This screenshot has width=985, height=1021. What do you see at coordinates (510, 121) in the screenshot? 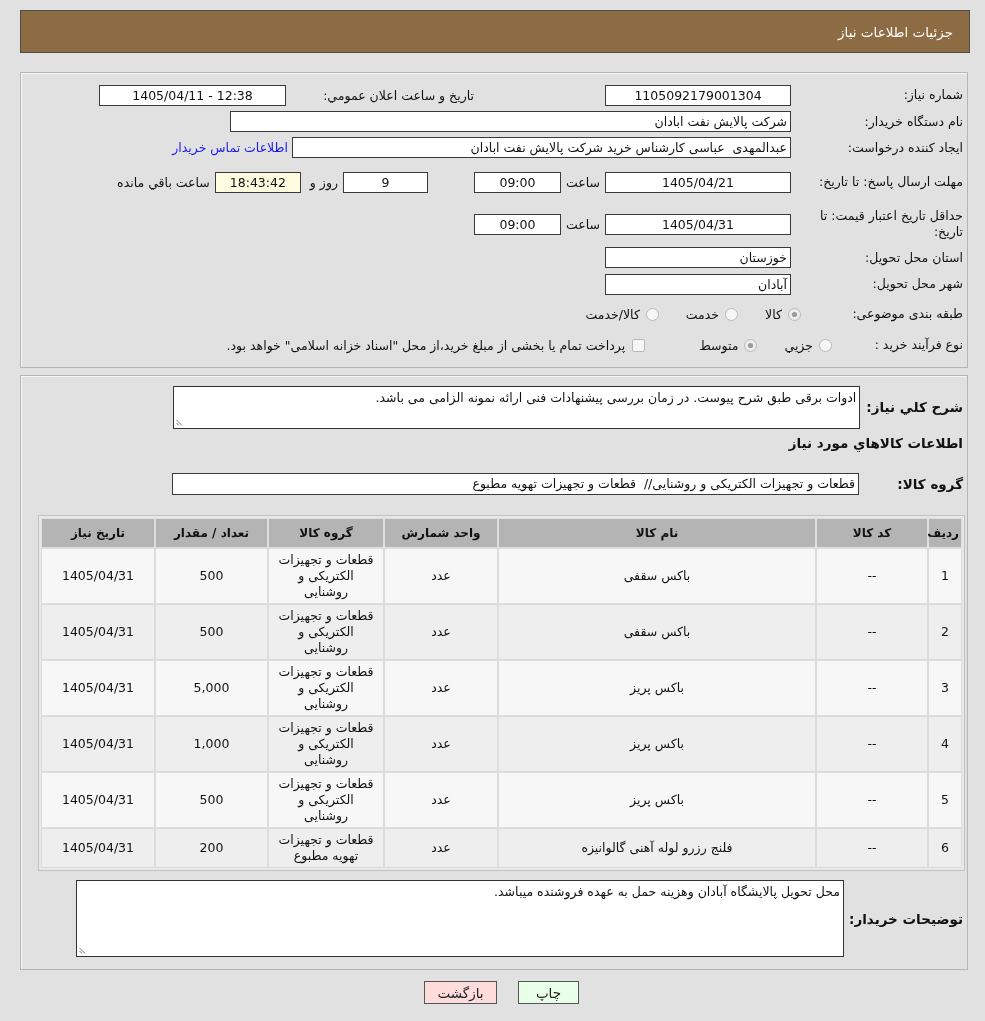
I see `buyer-name-field: شرکت پالایش نفت ابادان` at bounding box center [510, 121].